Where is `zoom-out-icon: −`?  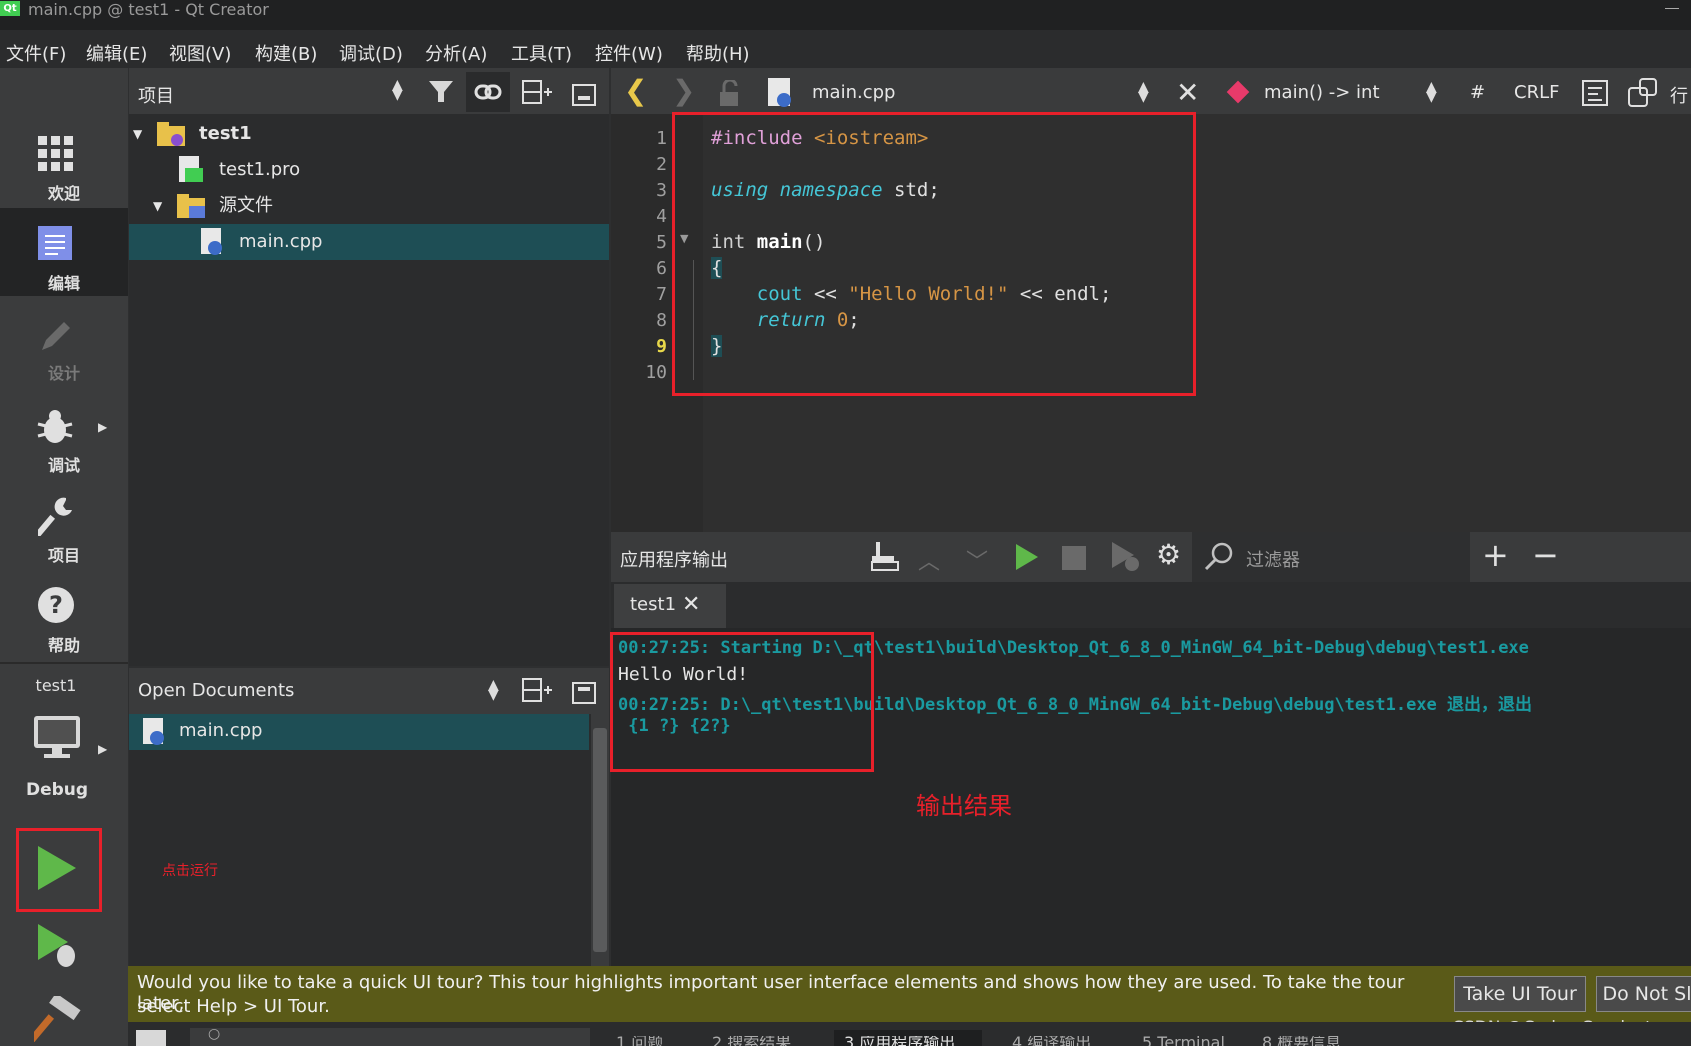 zoom-out-icon: − is located at coordinates (1545, 555).